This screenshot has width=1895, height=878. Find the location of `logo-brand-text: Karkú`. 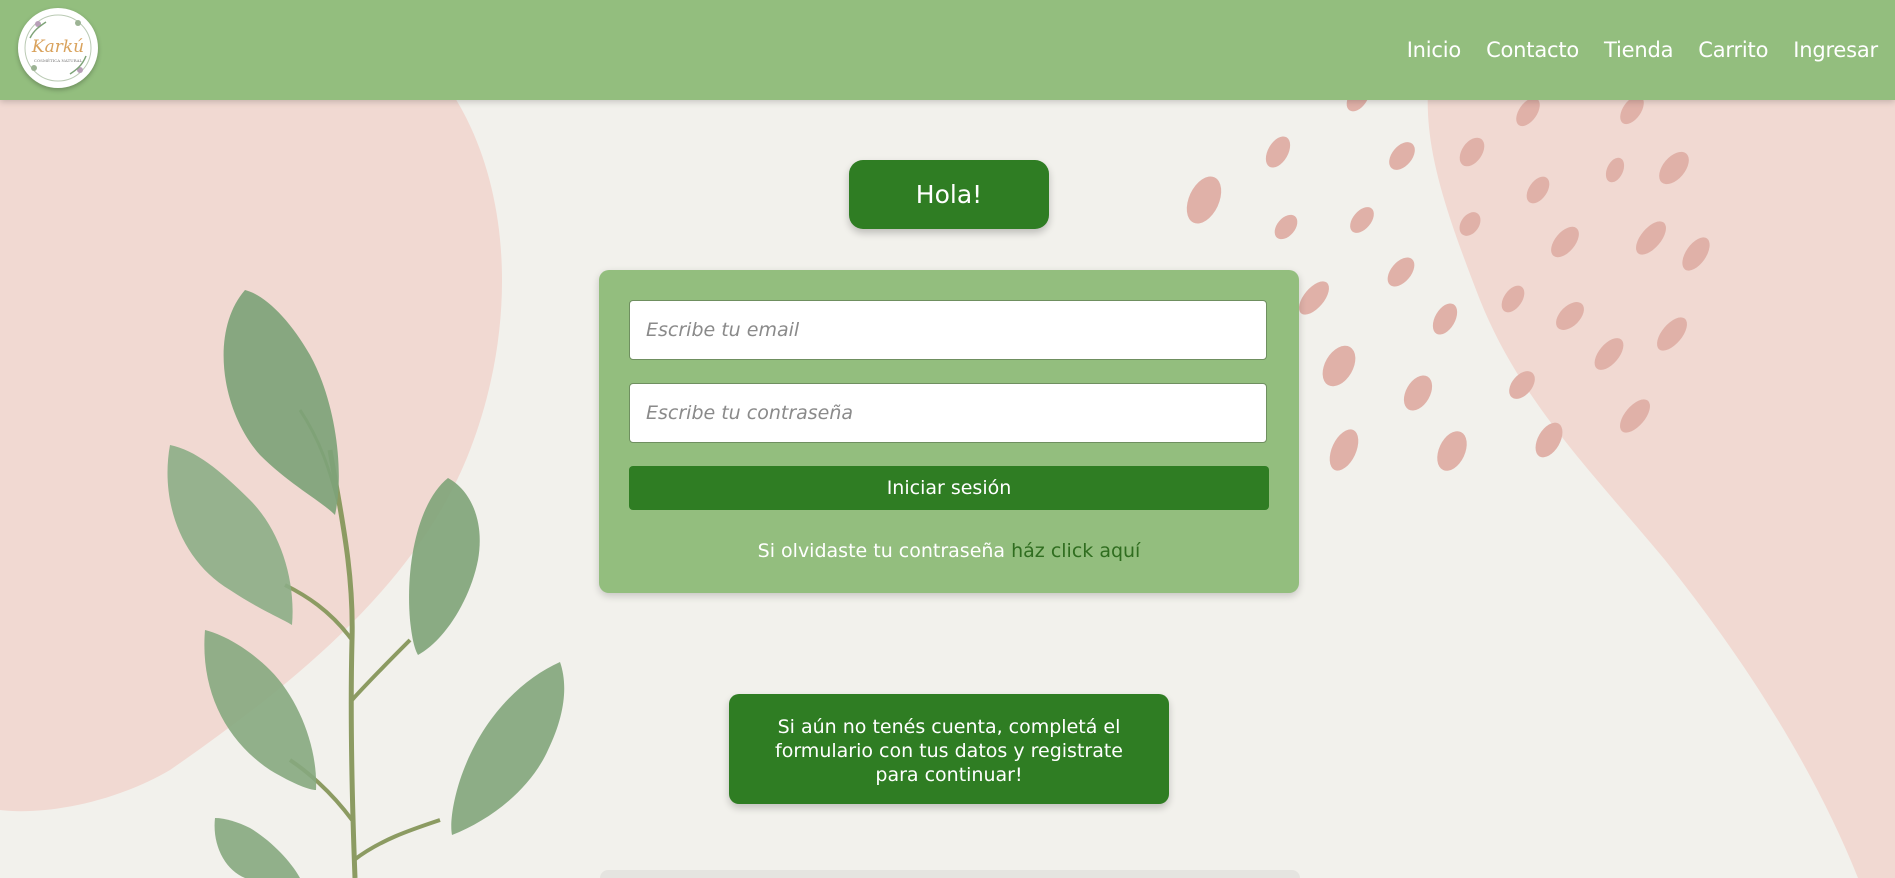

logo-brand-text: Karkú is located at coordinates (57, 47).